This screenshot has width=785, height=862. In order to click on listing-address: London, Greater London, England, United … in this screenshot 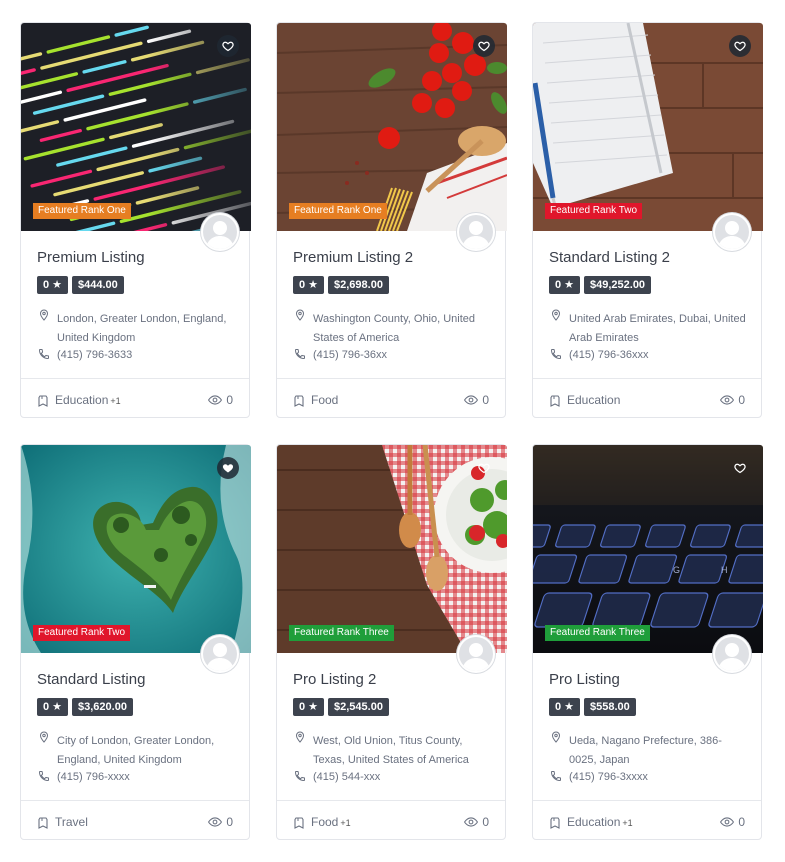, I will do `click(142, 328)`.